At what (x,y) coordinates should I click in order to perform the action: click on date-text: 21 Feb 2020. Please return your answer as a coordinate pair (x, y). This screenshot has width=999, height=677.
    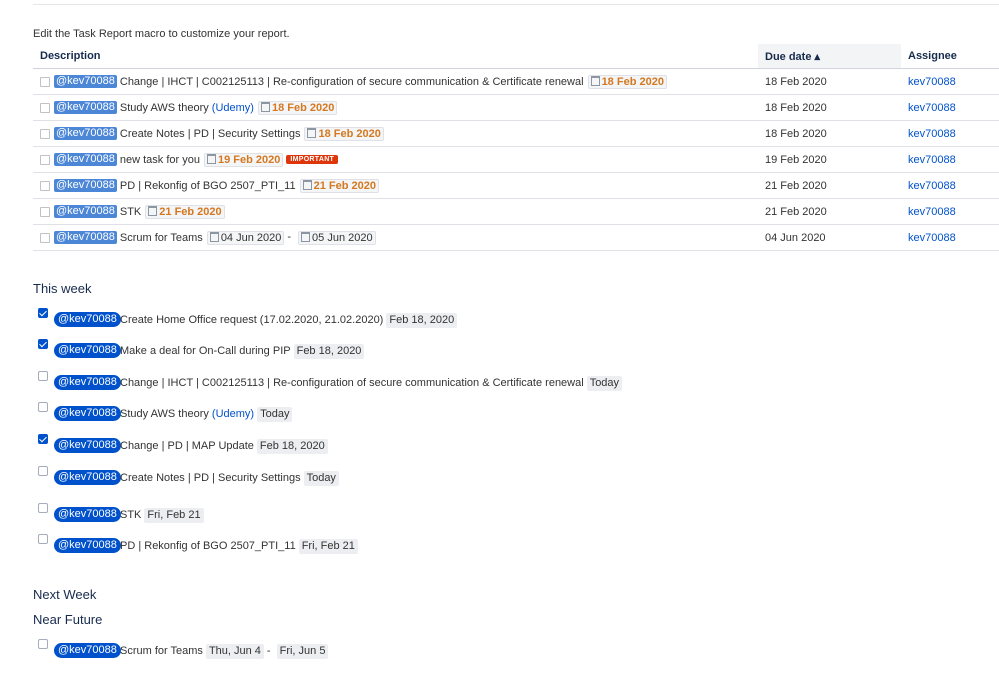
    Looking at the image, I should click on (190, 211).